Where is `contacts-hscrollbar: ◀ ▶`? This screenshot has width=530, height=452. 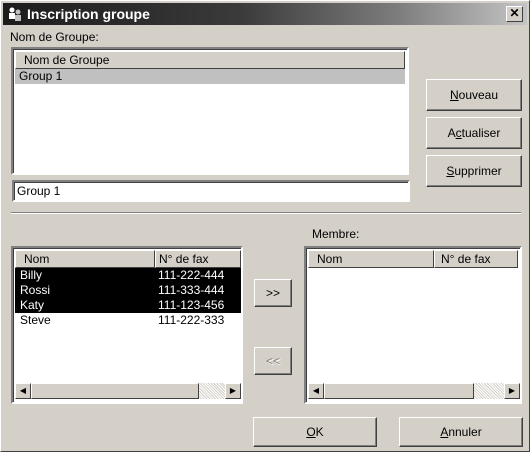 contacts-hscrollbar: ◀ ▶ is located at coordinates (128, 391).